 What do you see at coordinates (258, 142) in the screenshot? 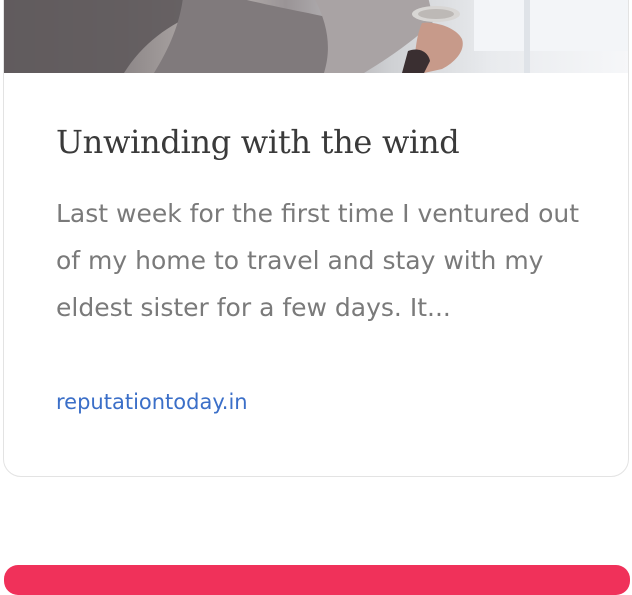
I see `article-title: Unwinding with the wind` at bounding box center [258, 142].